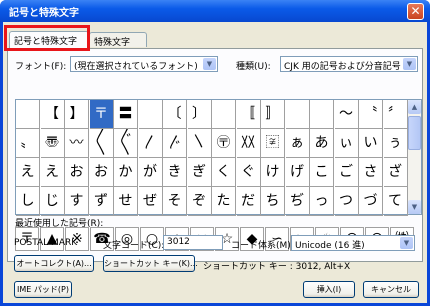 Image resolution: width=430 pixels, height=306 pixels. What do you see at coordinates (248, 114) in the screenshot?
I see `grid-cell: 〚` at bounding box center [248, 114].